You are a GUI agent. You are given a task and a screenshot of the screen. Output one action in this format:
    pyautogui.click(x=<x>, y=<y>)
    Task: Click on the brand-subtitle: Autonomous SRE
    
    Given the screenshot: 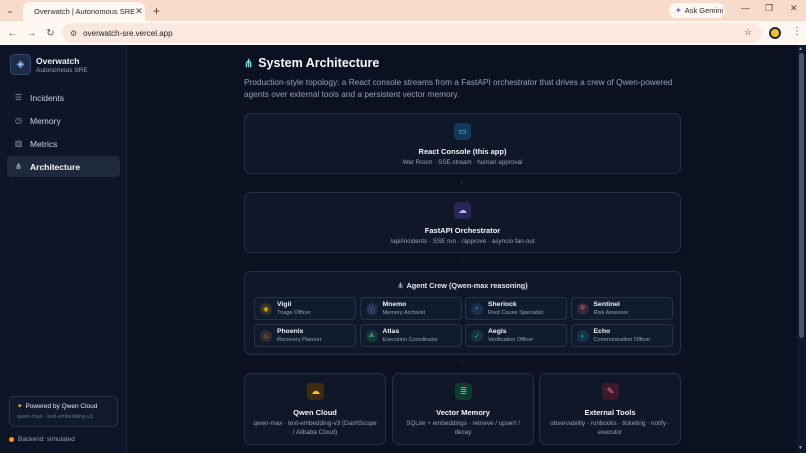 What is the action you would take?
    pyautogui.click(x=62, y=70)
    